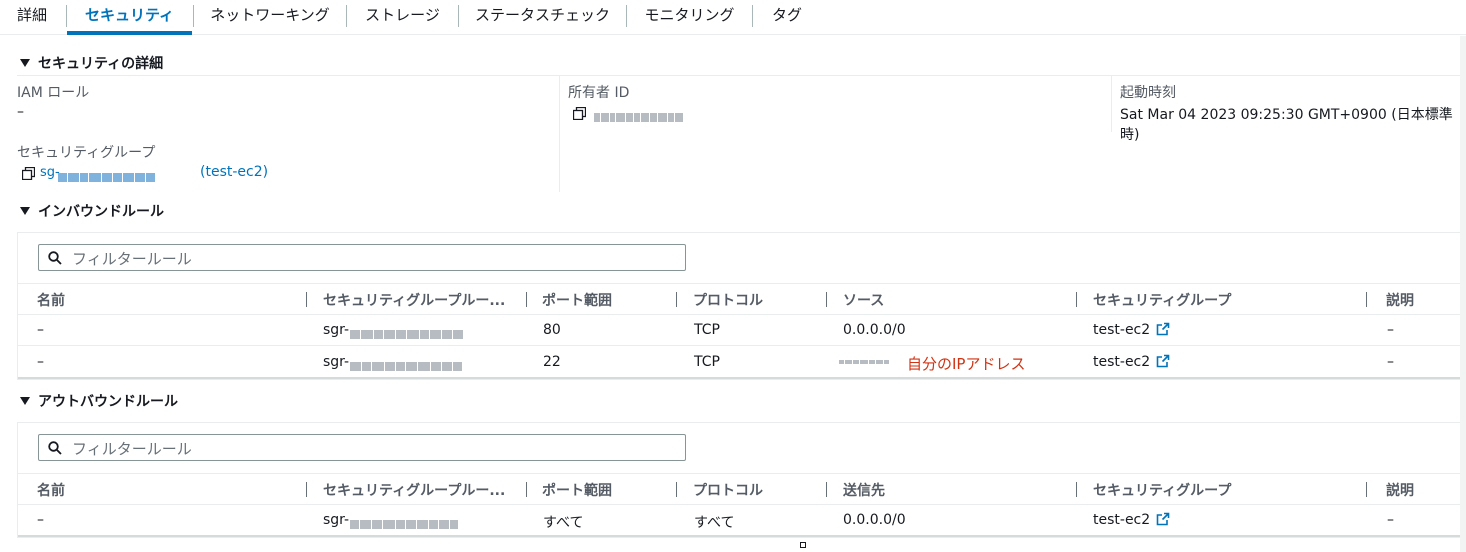 The height and width of the screenshot is (552, 1466). I want to click on iam-role-value: –, so click(20, 112).